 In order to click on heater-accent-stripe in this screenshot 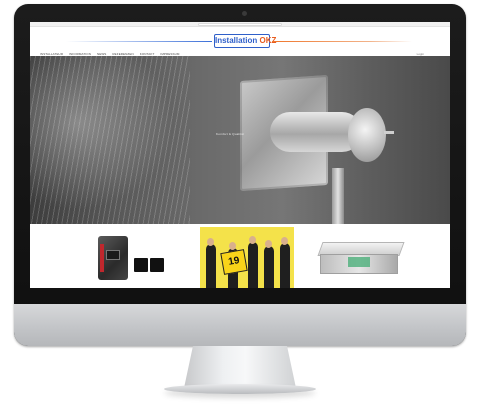, I will do `click(102, 258)`.